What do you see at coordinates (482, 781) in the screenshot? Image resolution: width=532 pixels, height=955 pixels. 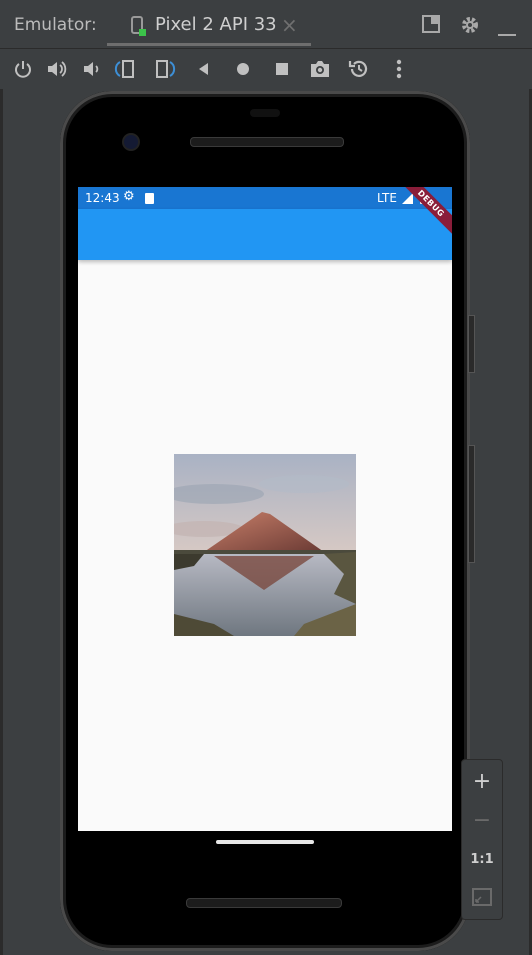 I see `zoom-in-button: +` at bounding box center [482, 781].